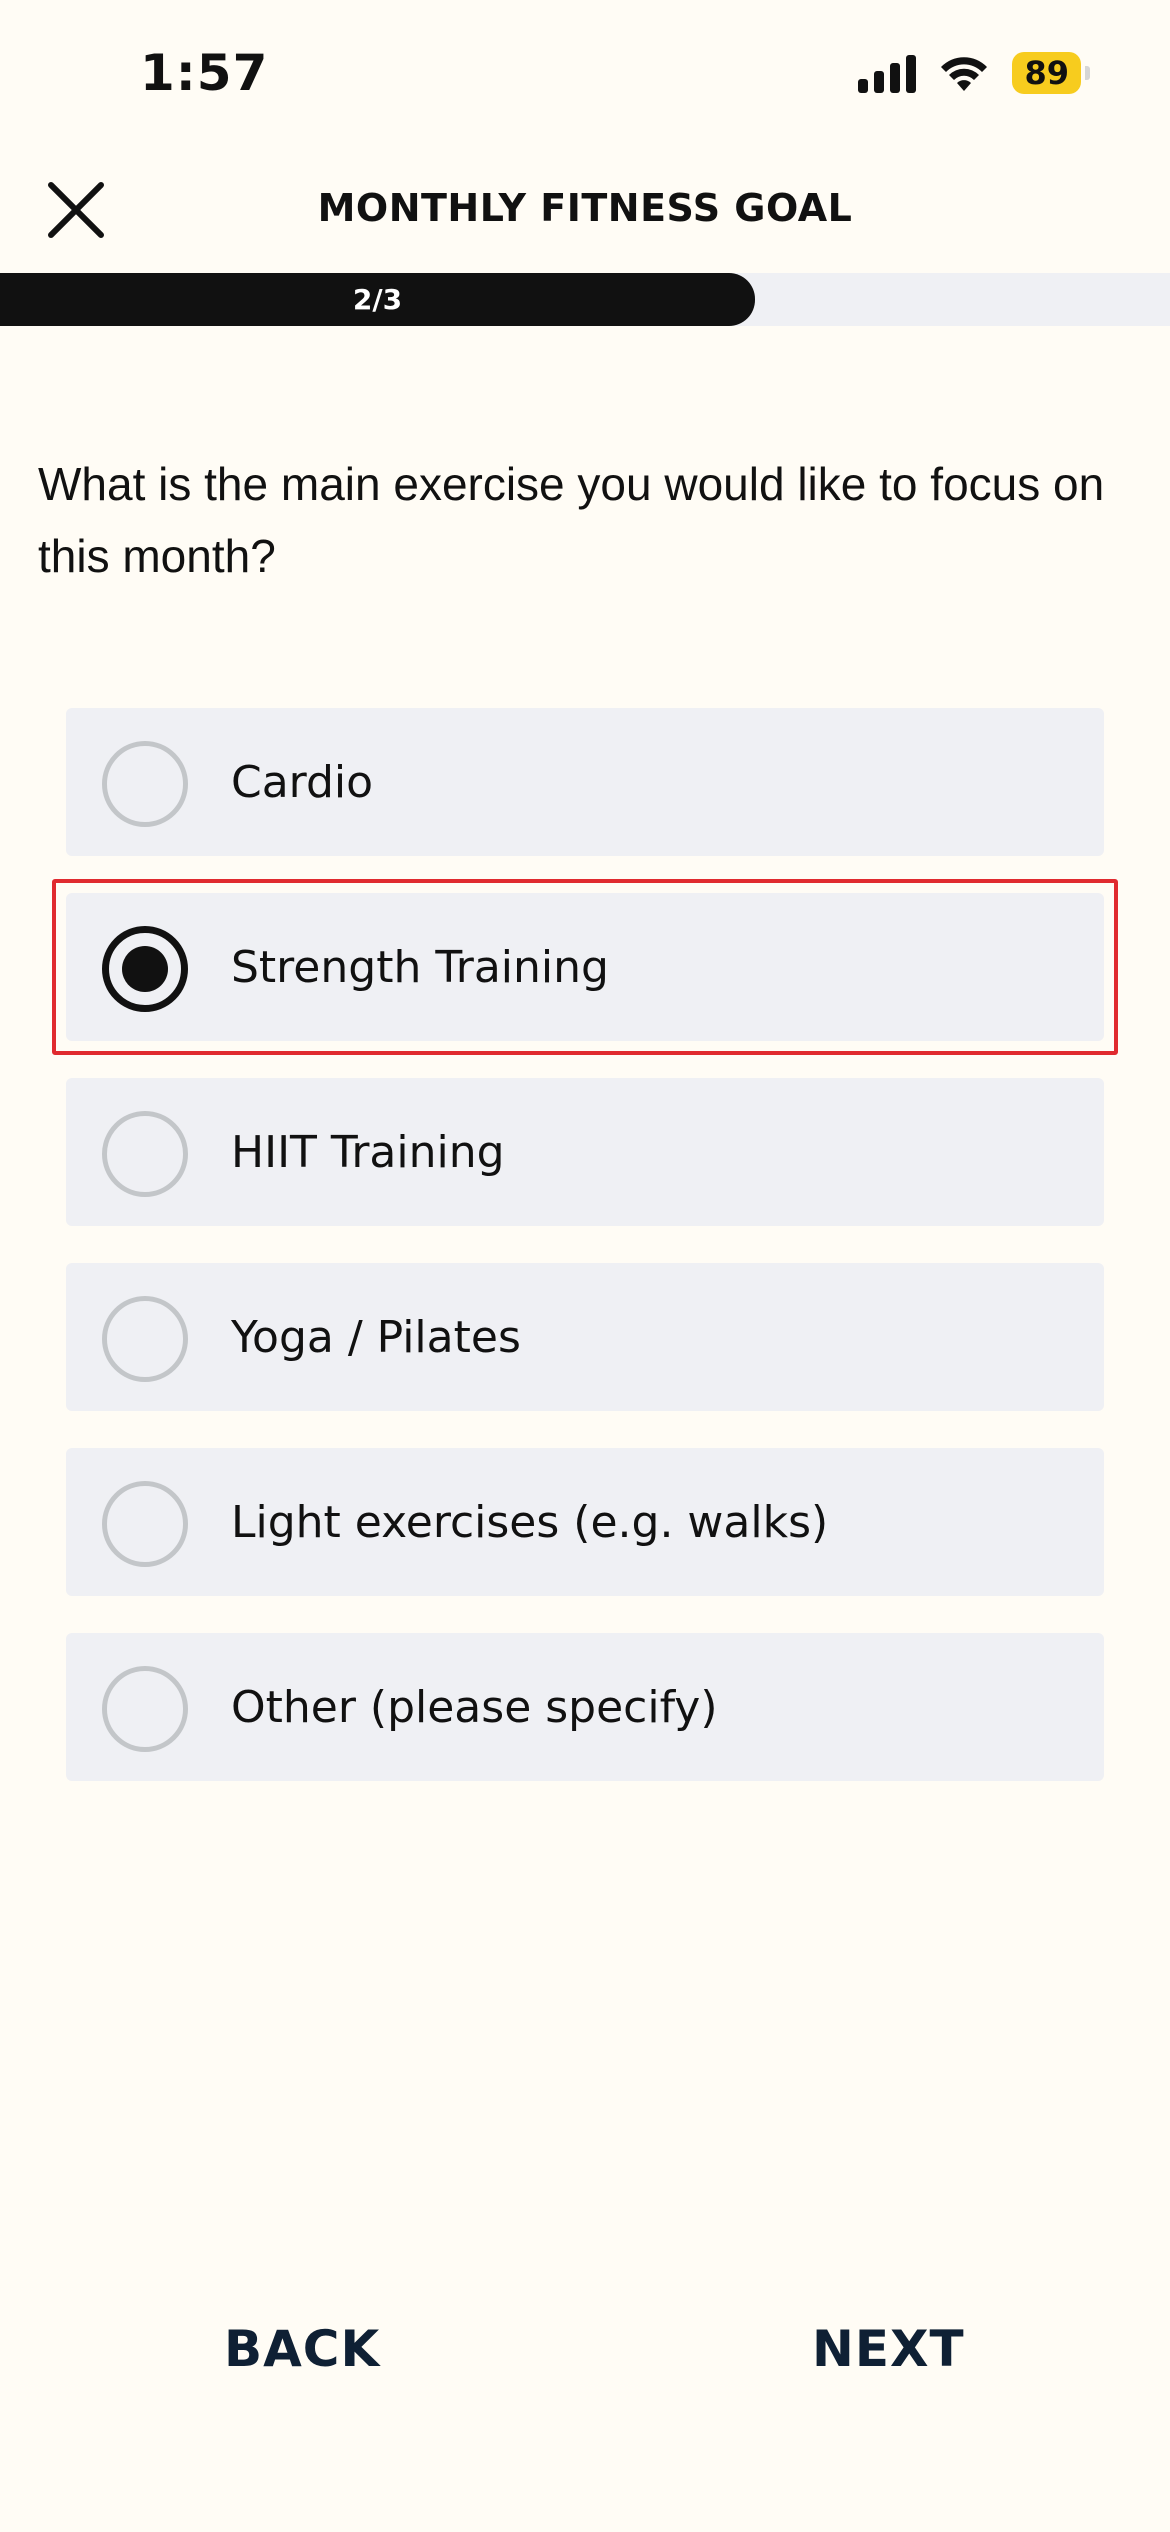 This screenshot has height=2532, width=1170. I want to click on progress-label: 2/3, so click(377, 299).